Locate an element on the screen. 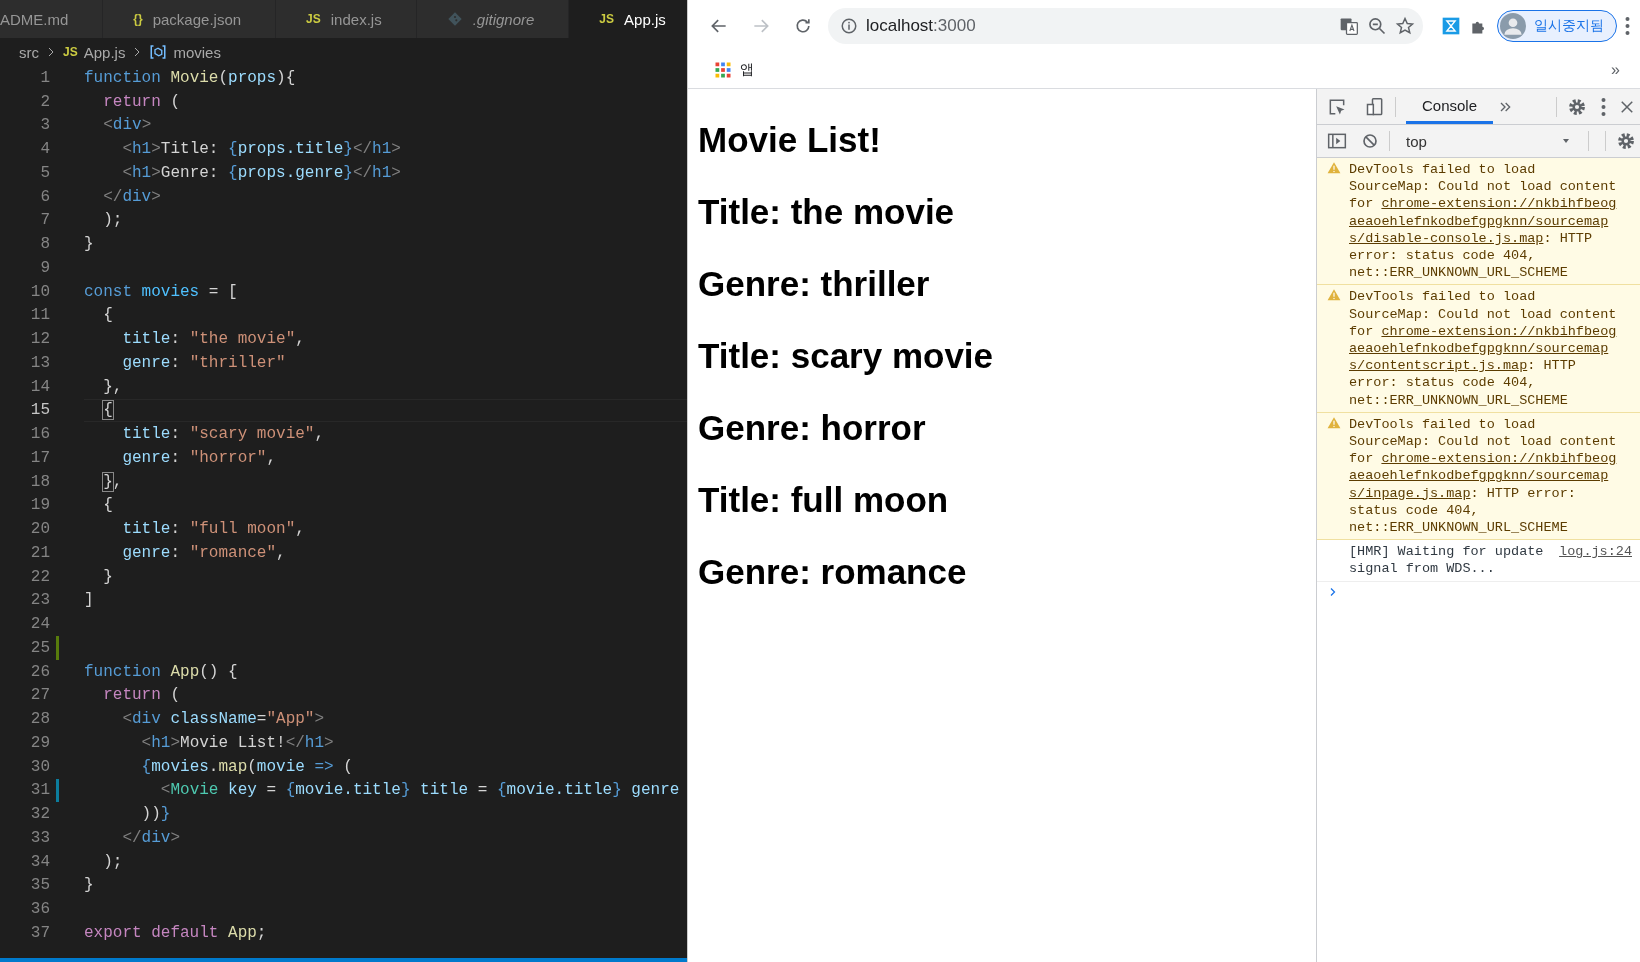  avatar-icon is located at coordinates (1513, 26).